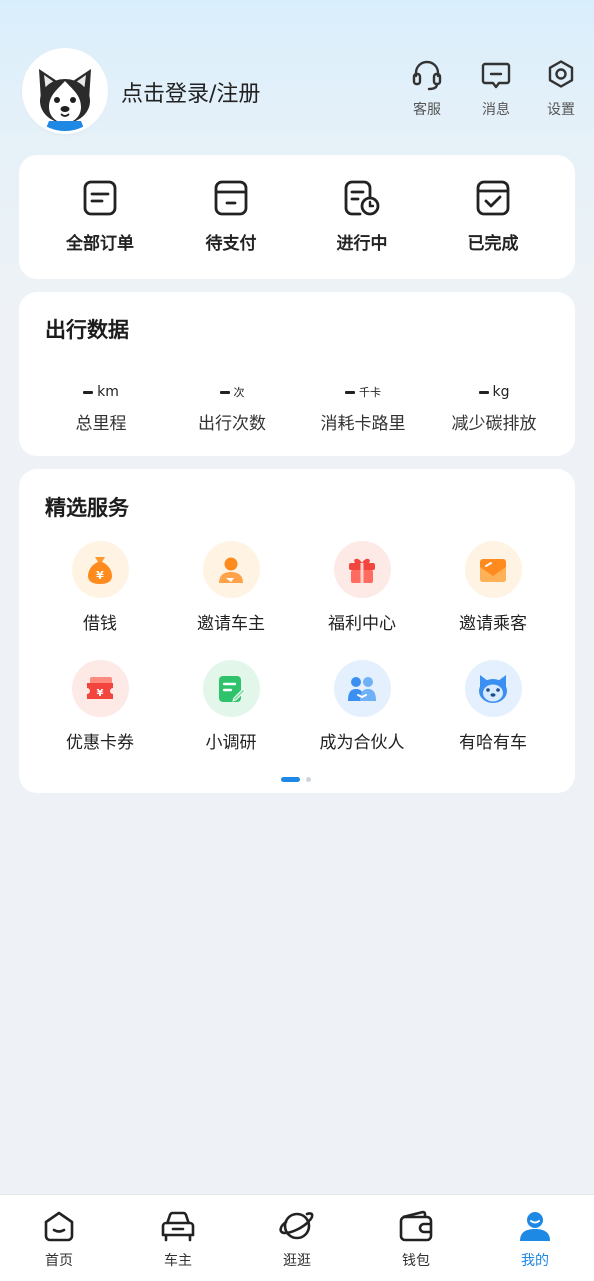 The image size is (594, 1281). I want to click on trip-count-label: 出行次数, so click(232, 424).